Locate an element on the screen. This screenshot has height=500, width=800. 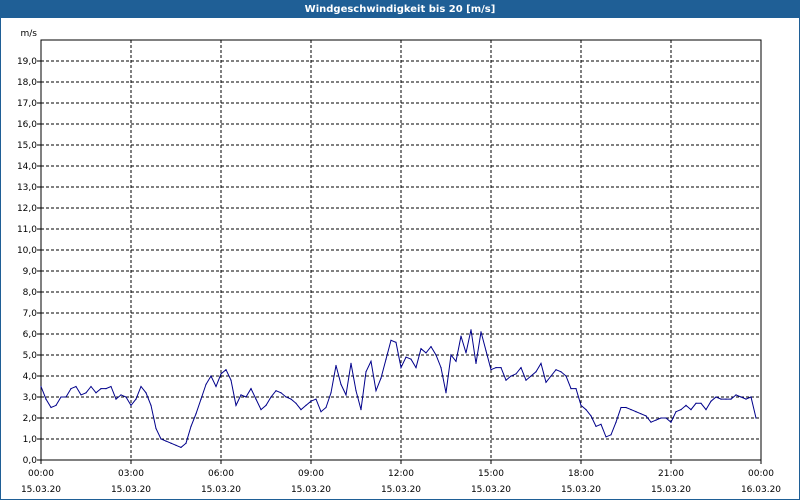
y-tick-label: 4,0 is located at coordinates (30, 377).